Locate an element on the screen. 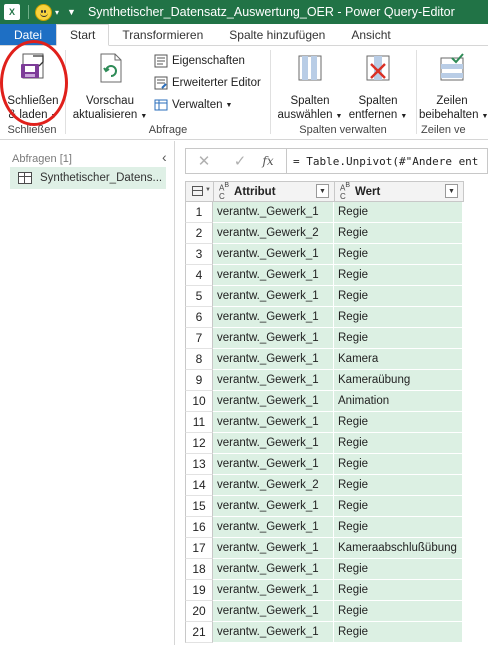 This screenshot has width=488, height=645. keep-rows-dropdown-icon: ▼ is located at coordinates (484, 116).